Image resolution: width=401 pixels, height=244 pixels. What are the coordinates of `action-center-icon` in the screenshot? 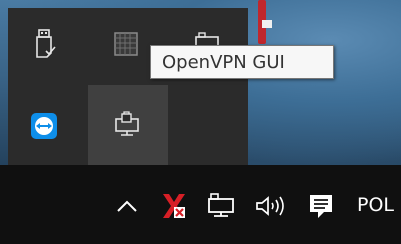 It's located at (321, 206).